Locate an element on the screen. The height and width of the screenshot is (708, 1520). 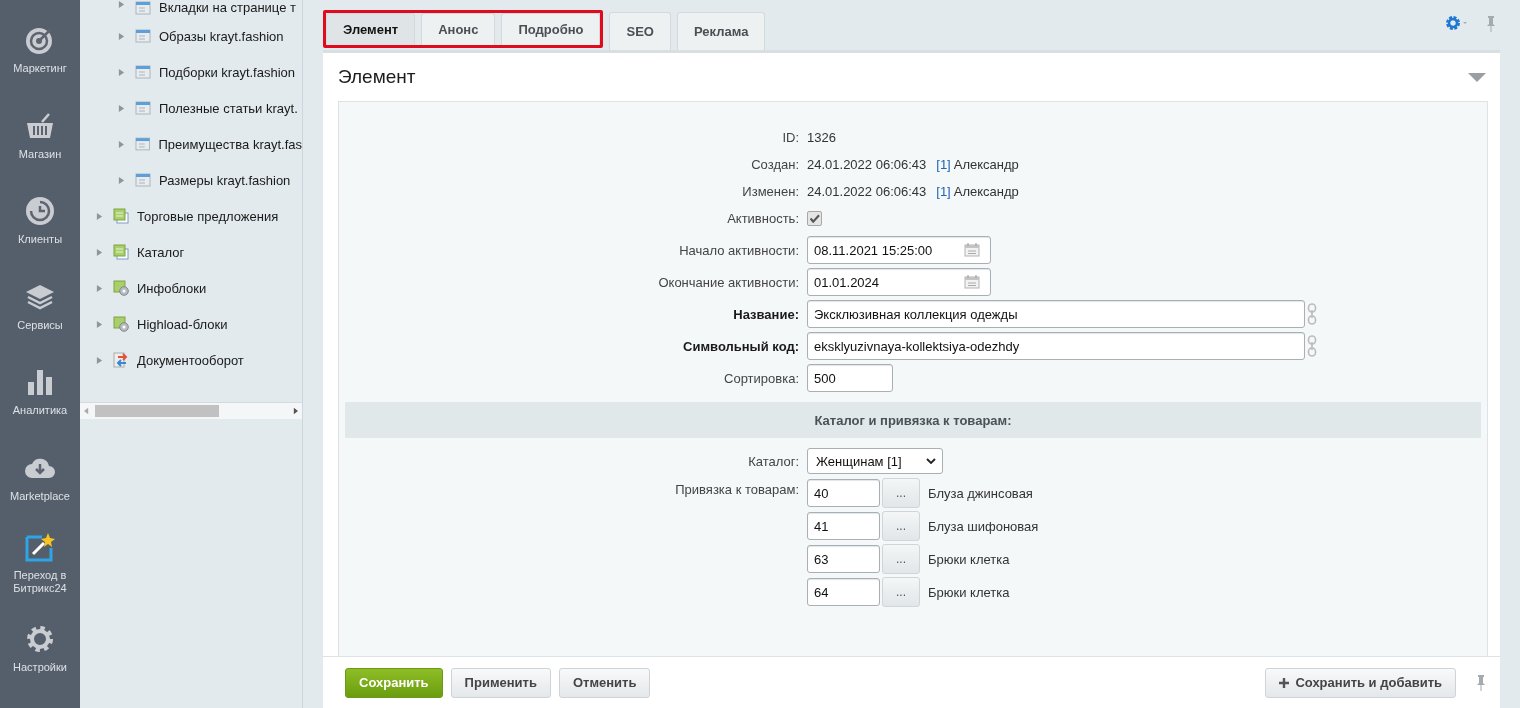
field-label: Начало активности: is located at coordinates (738, 250).